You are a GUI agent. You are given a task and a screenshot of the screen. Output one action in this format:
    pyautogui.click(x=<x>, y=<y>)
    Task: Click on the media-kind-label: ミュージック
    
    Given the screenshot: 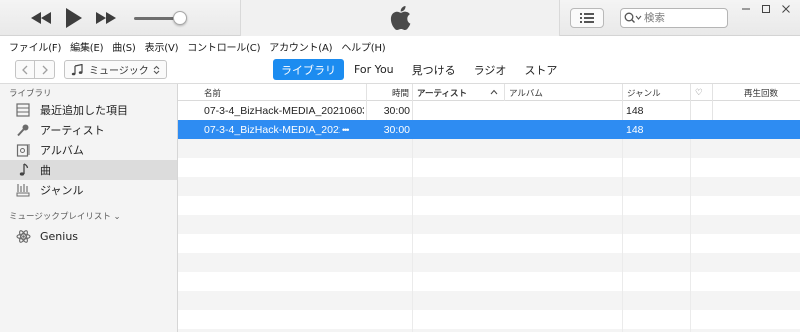 What is the action you would take?
    pyautogui.click(x=119, y=71)
    